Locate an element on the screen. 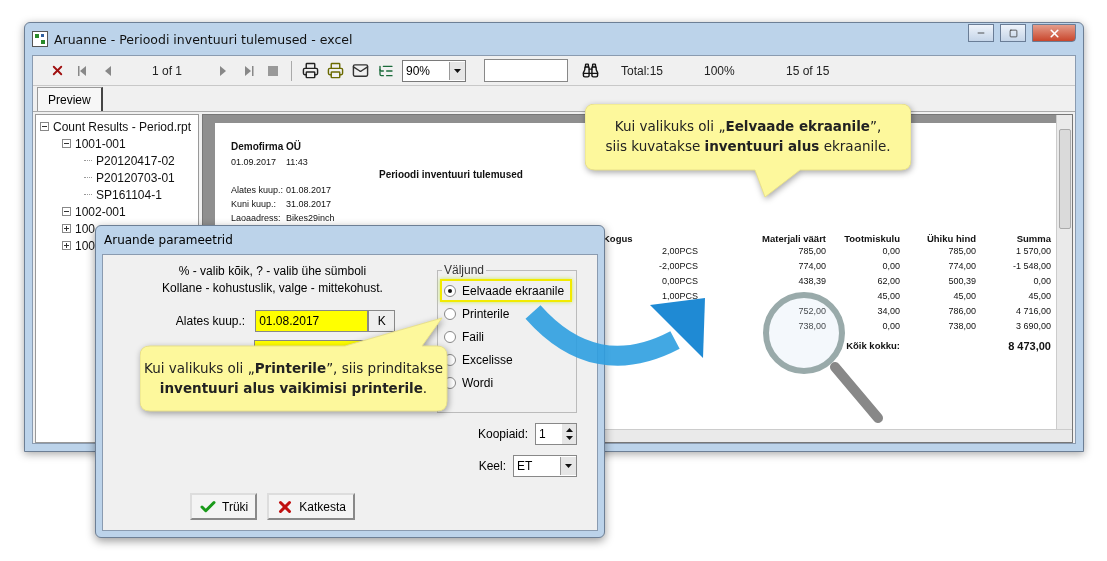  maximize-button is located at coordinates (1013, 33).